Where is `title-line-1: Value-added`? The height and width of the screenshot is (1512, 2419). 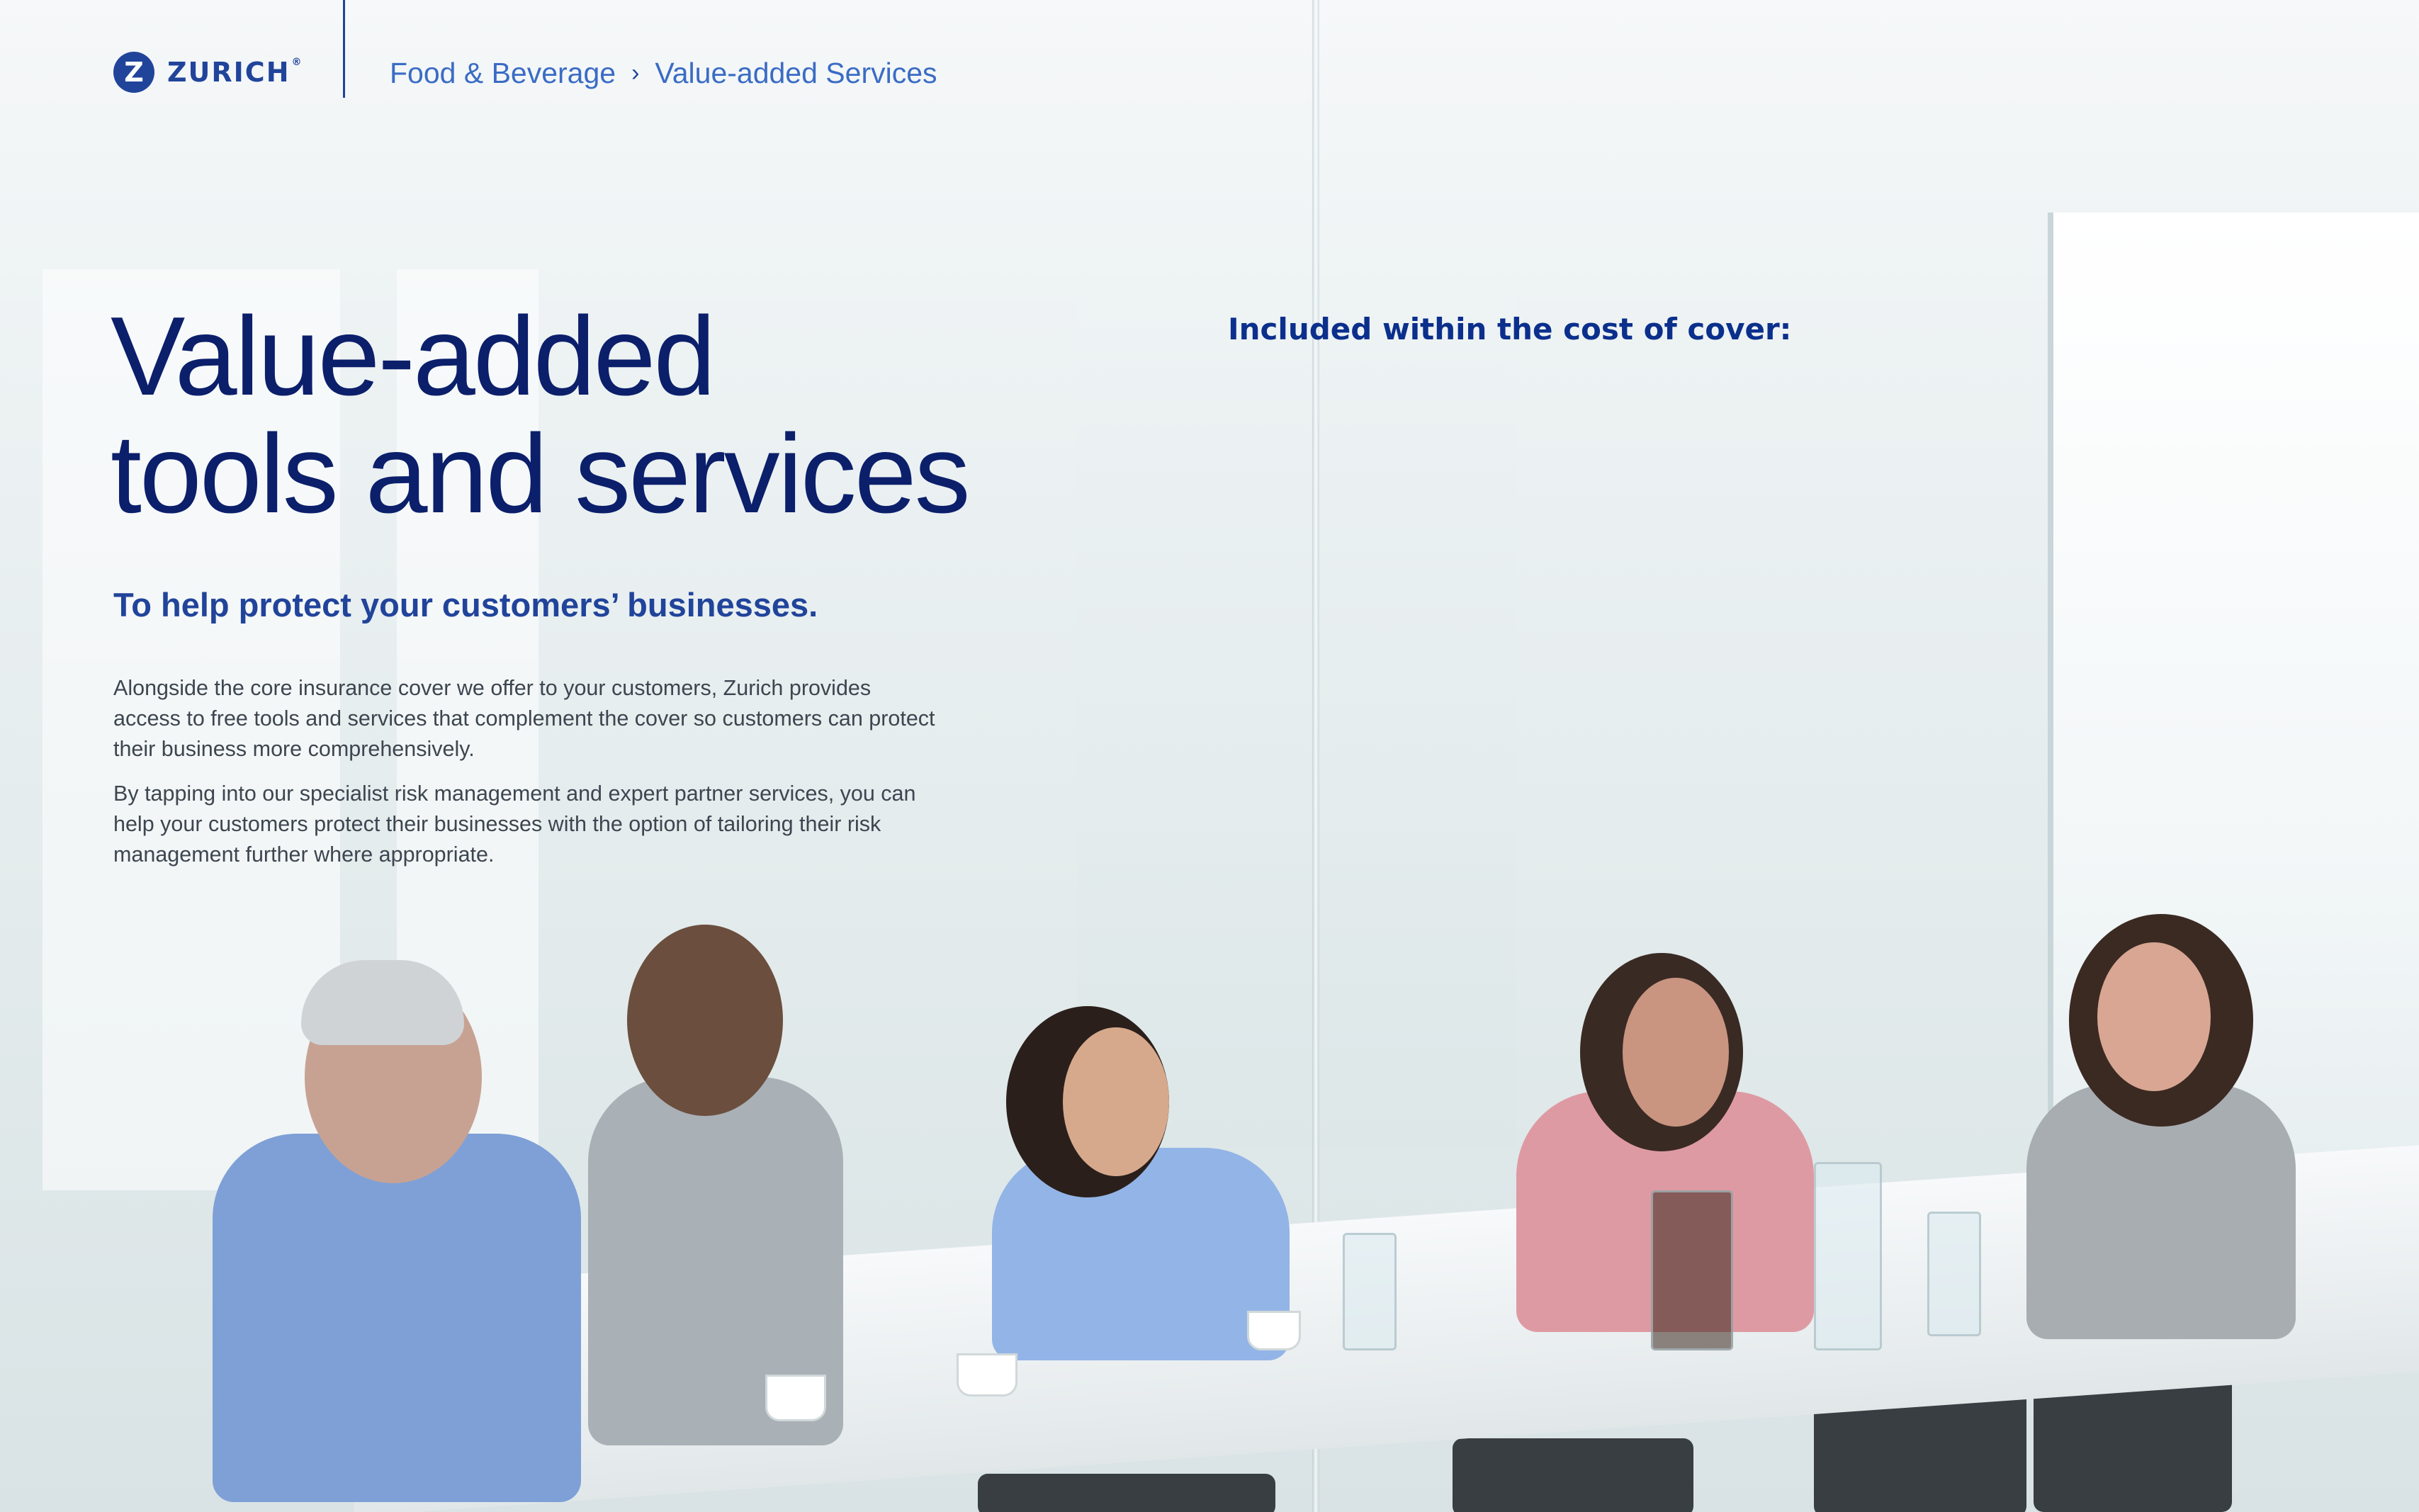
title-line-1: Value-added is located at coordinates (413, 356).